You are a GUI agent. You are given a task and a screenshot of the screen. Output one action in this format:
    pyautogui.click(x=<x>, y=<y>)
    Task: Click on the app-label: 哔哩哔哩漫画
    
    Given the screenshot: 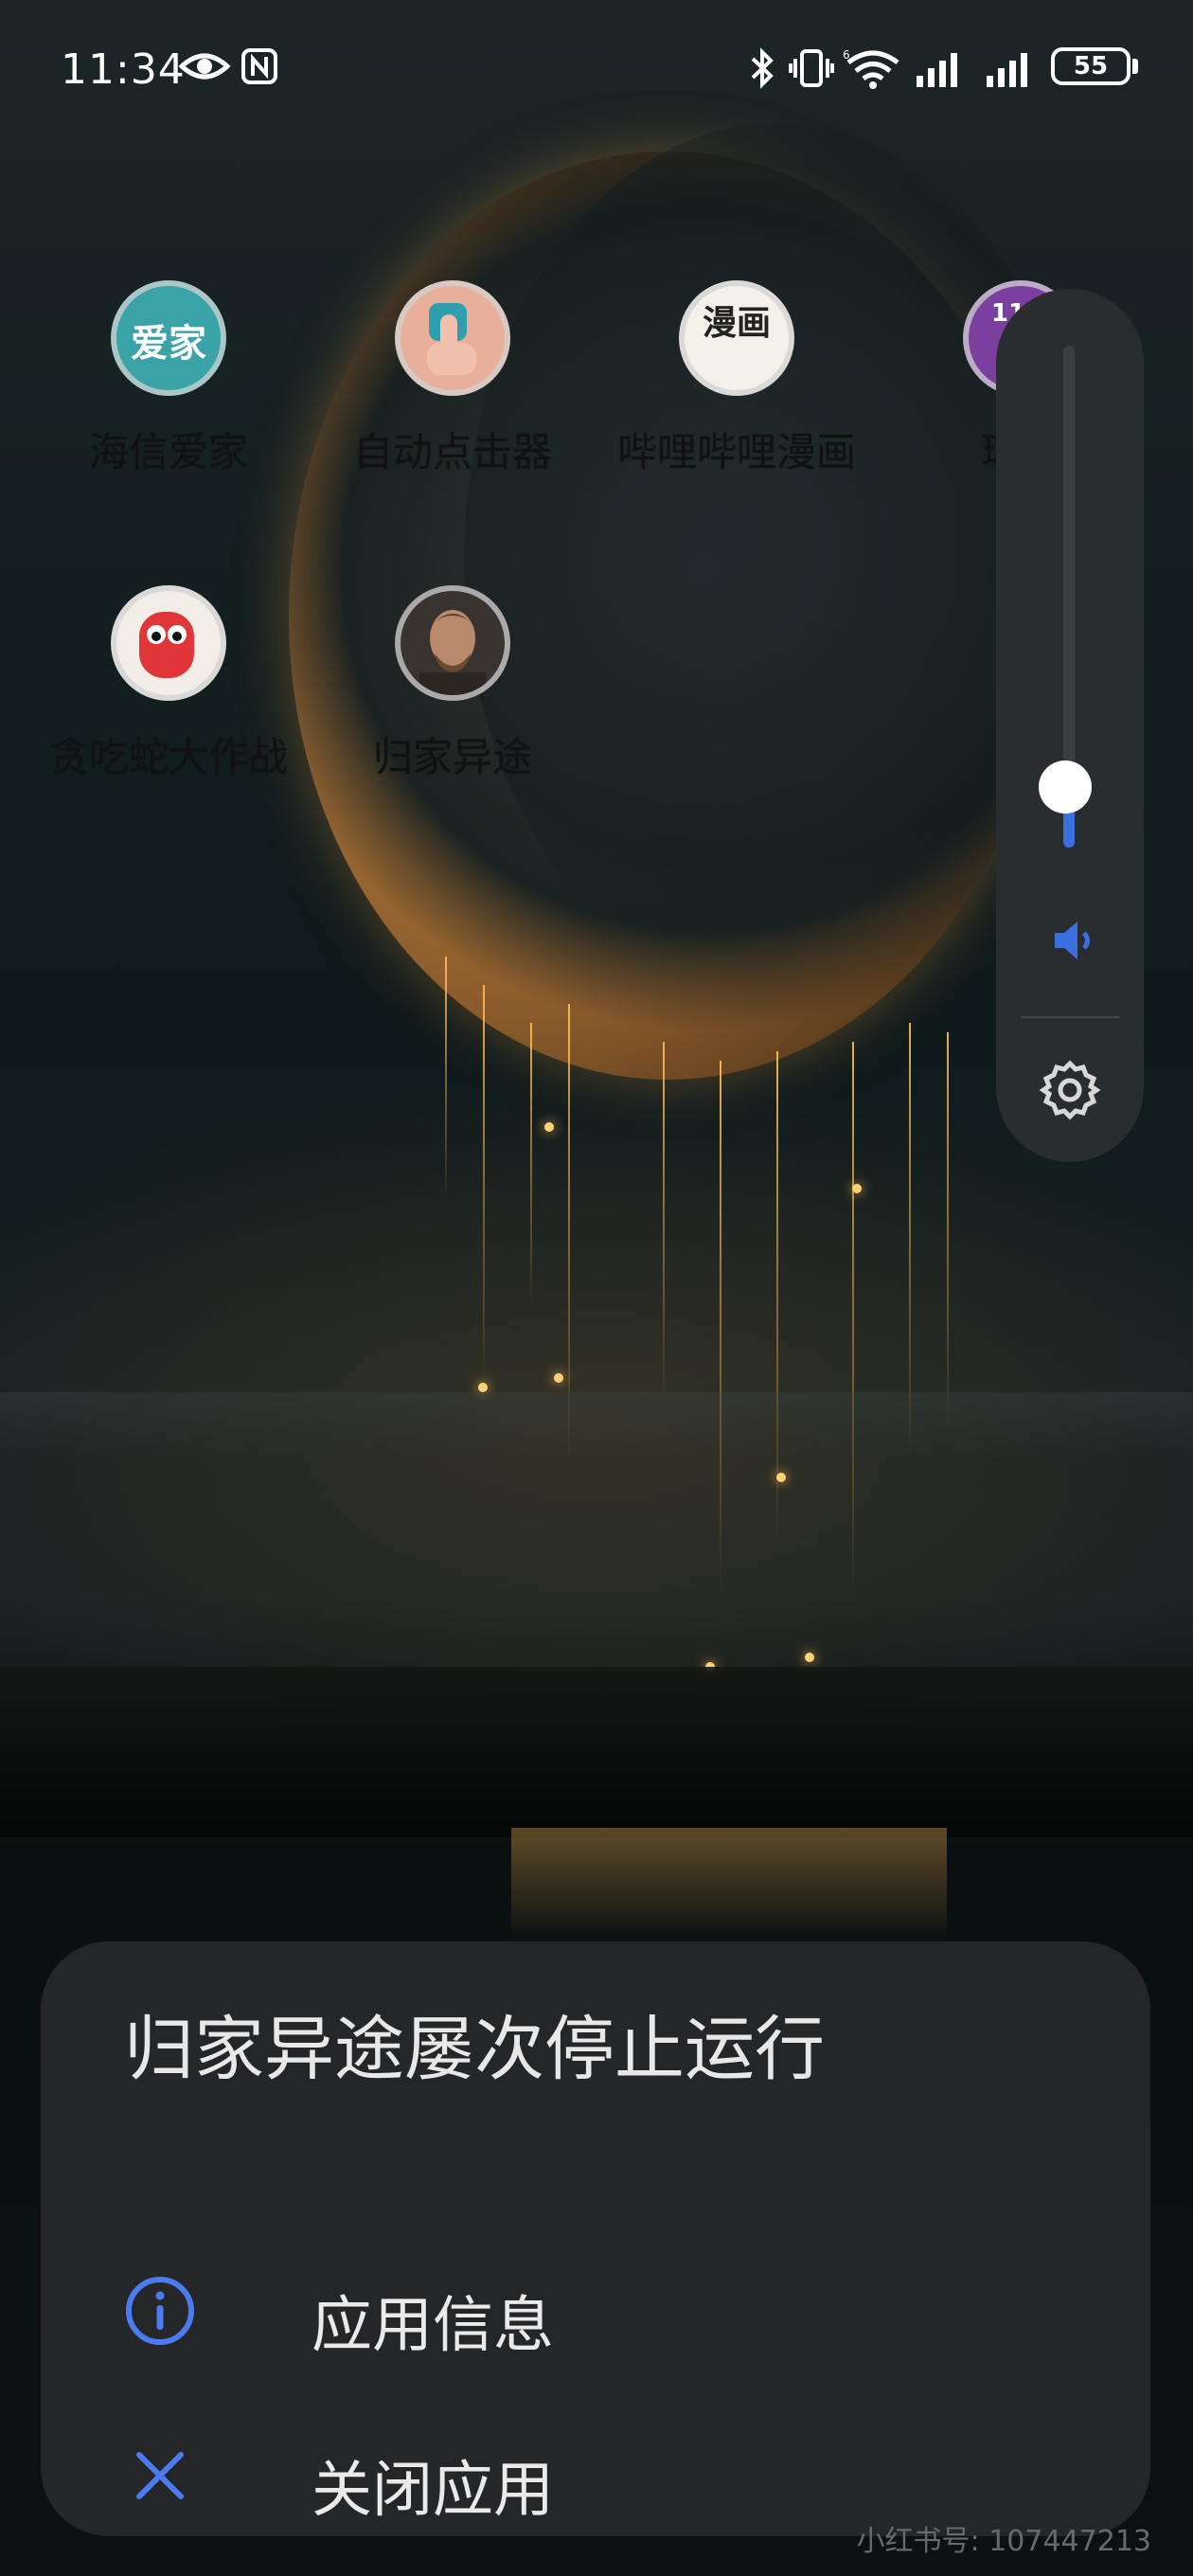 What is the action you would take?
    pyautogui.click(x=736, y=452)
    